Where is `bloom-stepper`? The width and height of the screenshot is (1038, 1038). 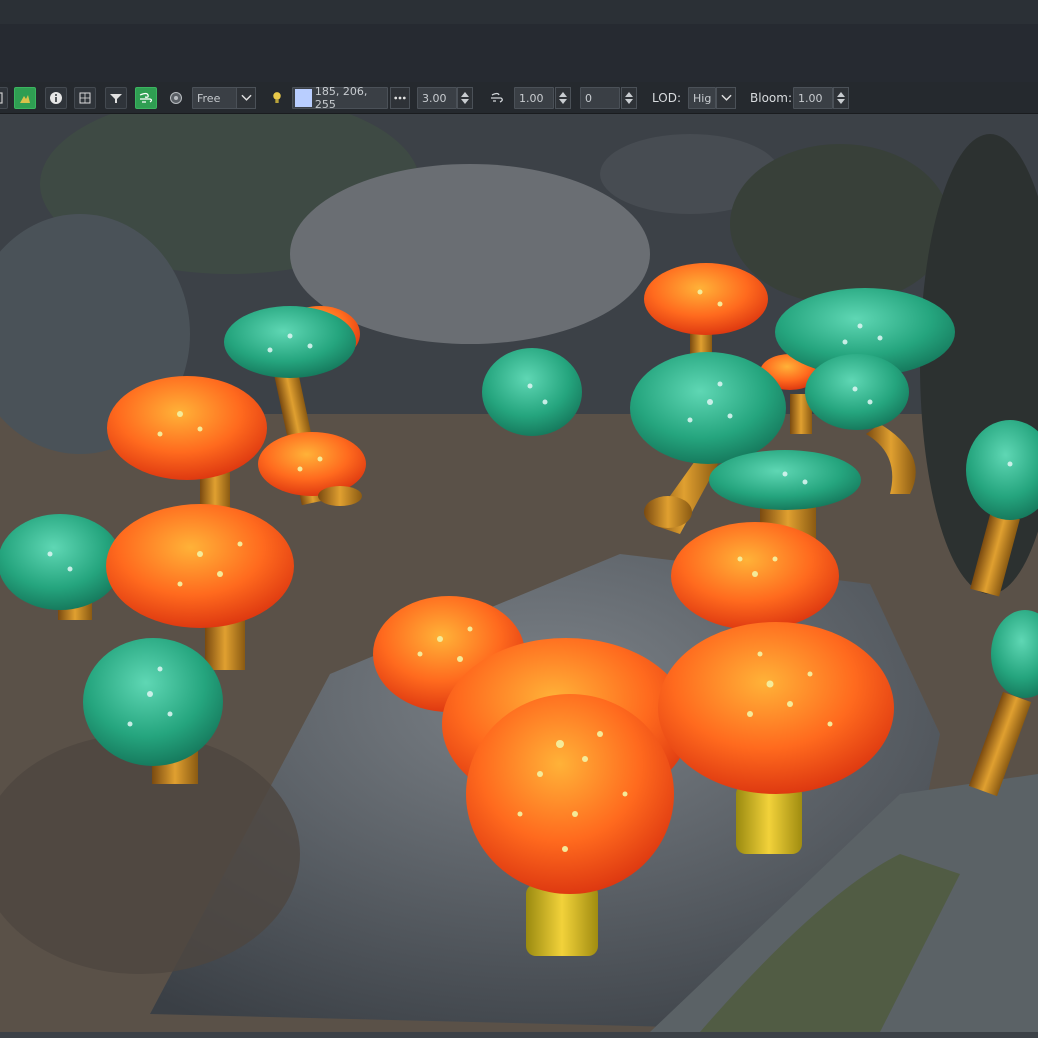
bloom-stepper is located at coordinates (841, 98).